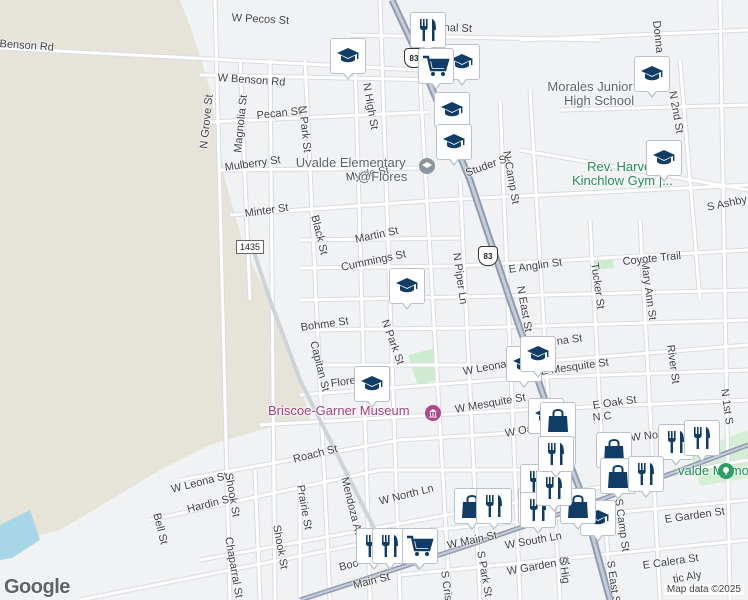 The image size is (748, 600). Describe the element at coordinates (433, 413) in the screenshot. I see `museum-icon` at that location.